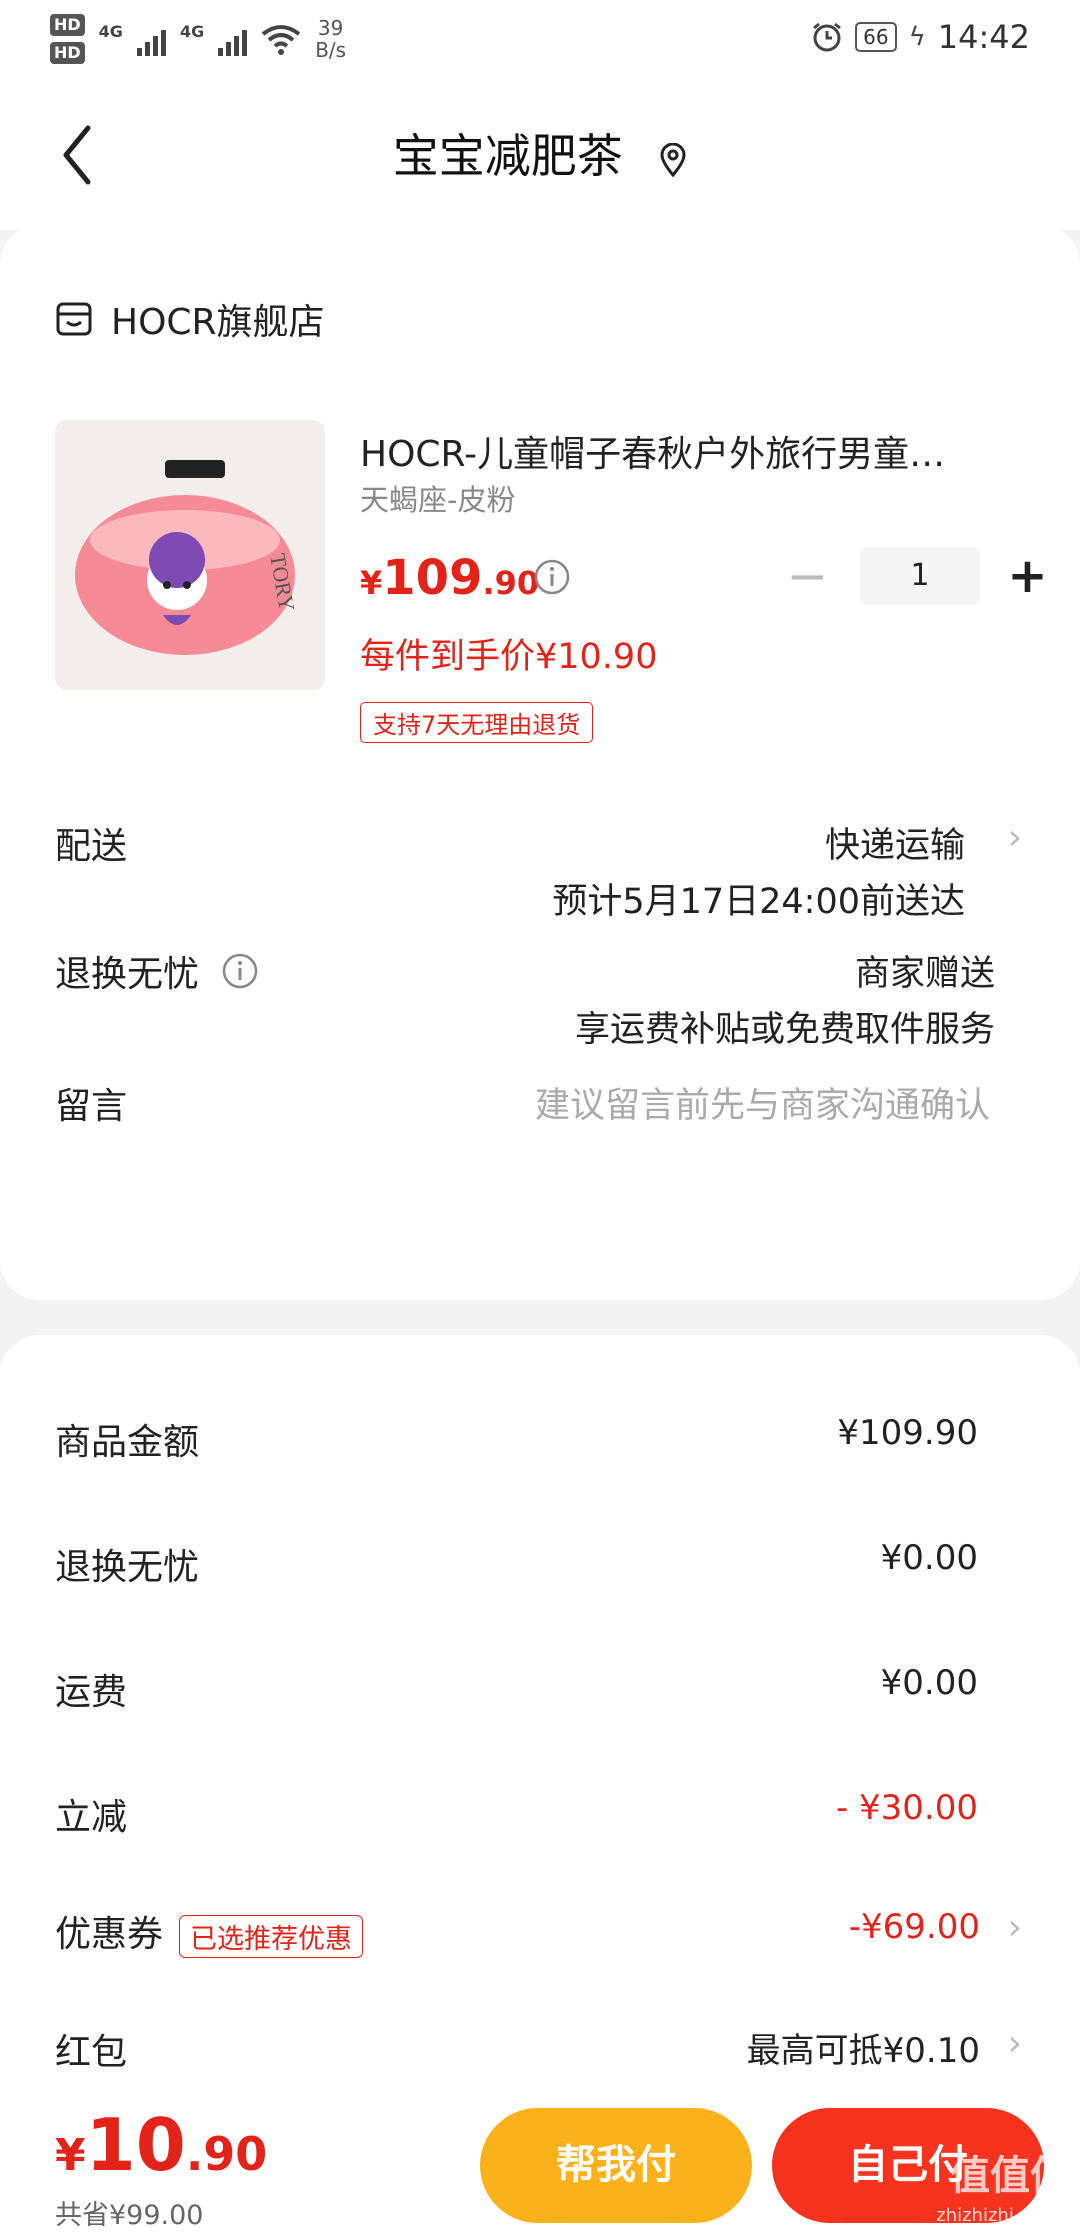 The image size is (1080, 2240). I want to click on coupon-label: 优惠券, so click(109, 1934).